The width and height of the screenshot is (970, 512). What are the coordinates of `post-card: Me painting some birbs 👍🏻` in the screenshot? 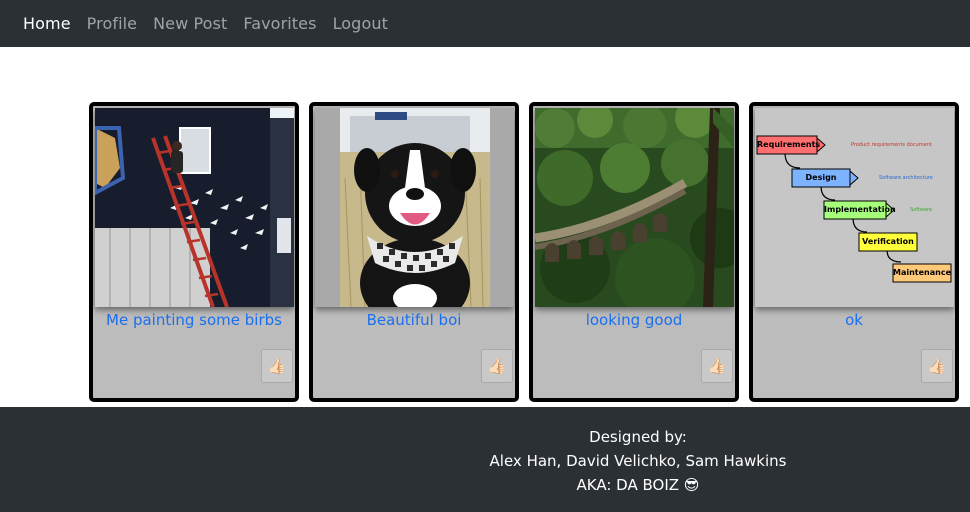 It's located at (194, 252).